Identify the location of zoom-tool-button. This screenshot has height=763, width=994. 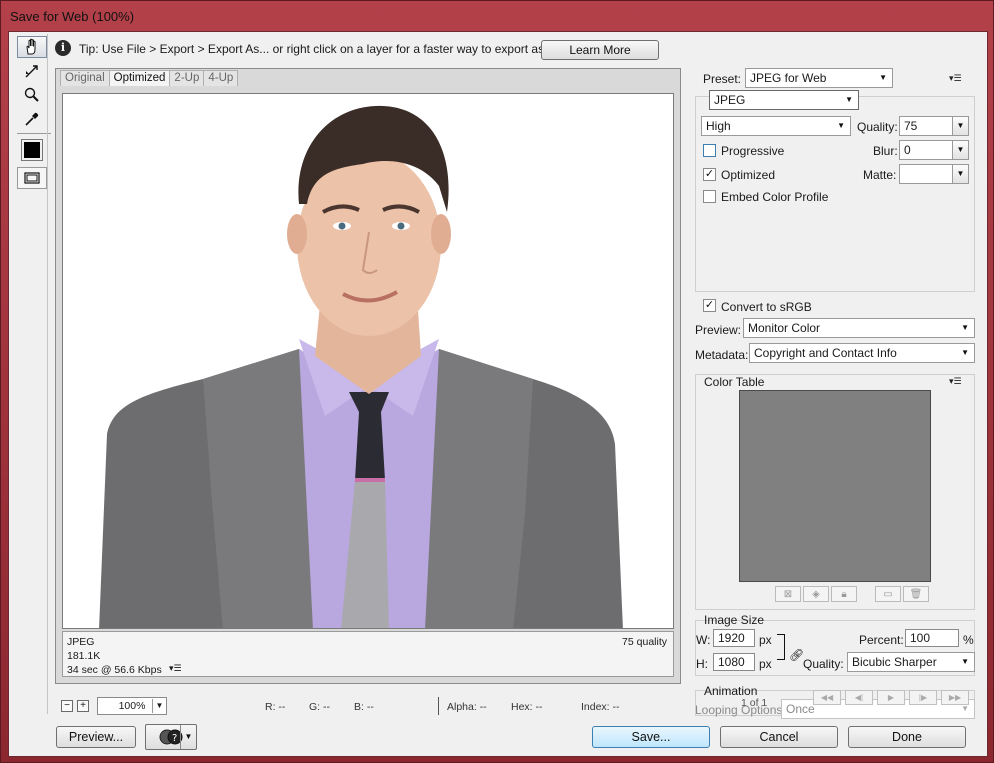
(32, 95).